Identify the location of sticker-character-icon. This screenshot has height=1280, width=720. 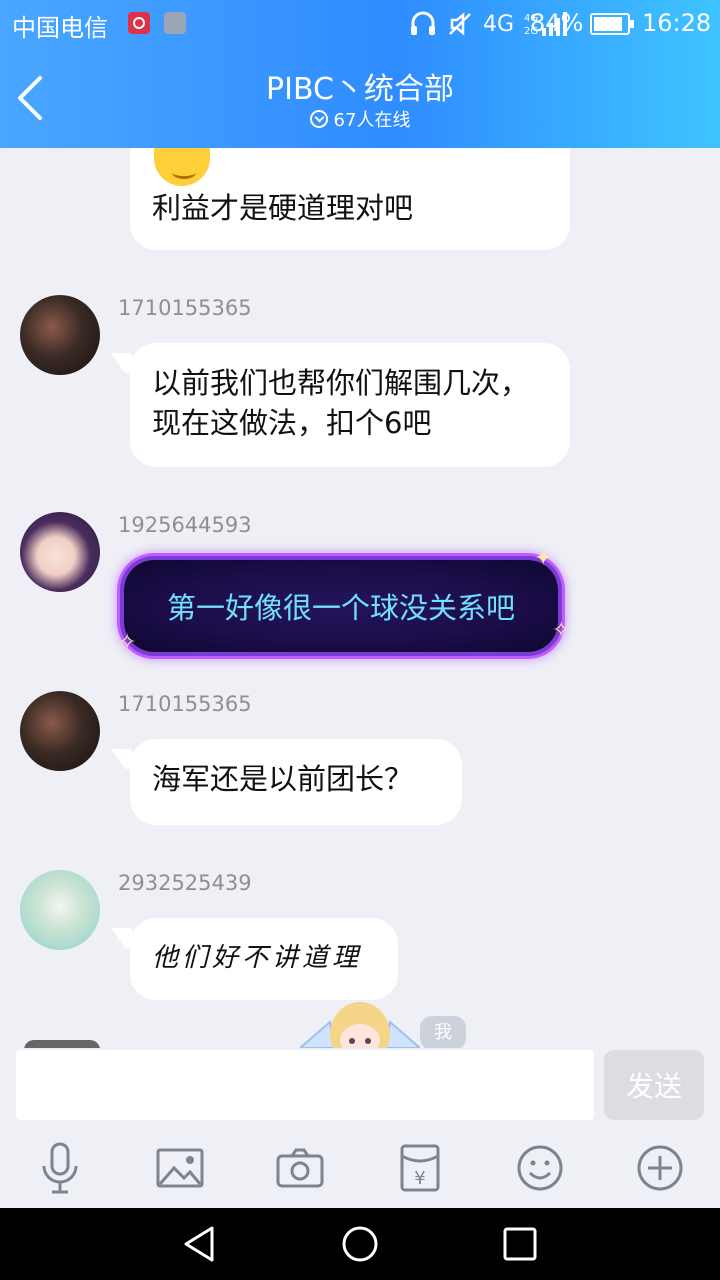
(360, 1025).